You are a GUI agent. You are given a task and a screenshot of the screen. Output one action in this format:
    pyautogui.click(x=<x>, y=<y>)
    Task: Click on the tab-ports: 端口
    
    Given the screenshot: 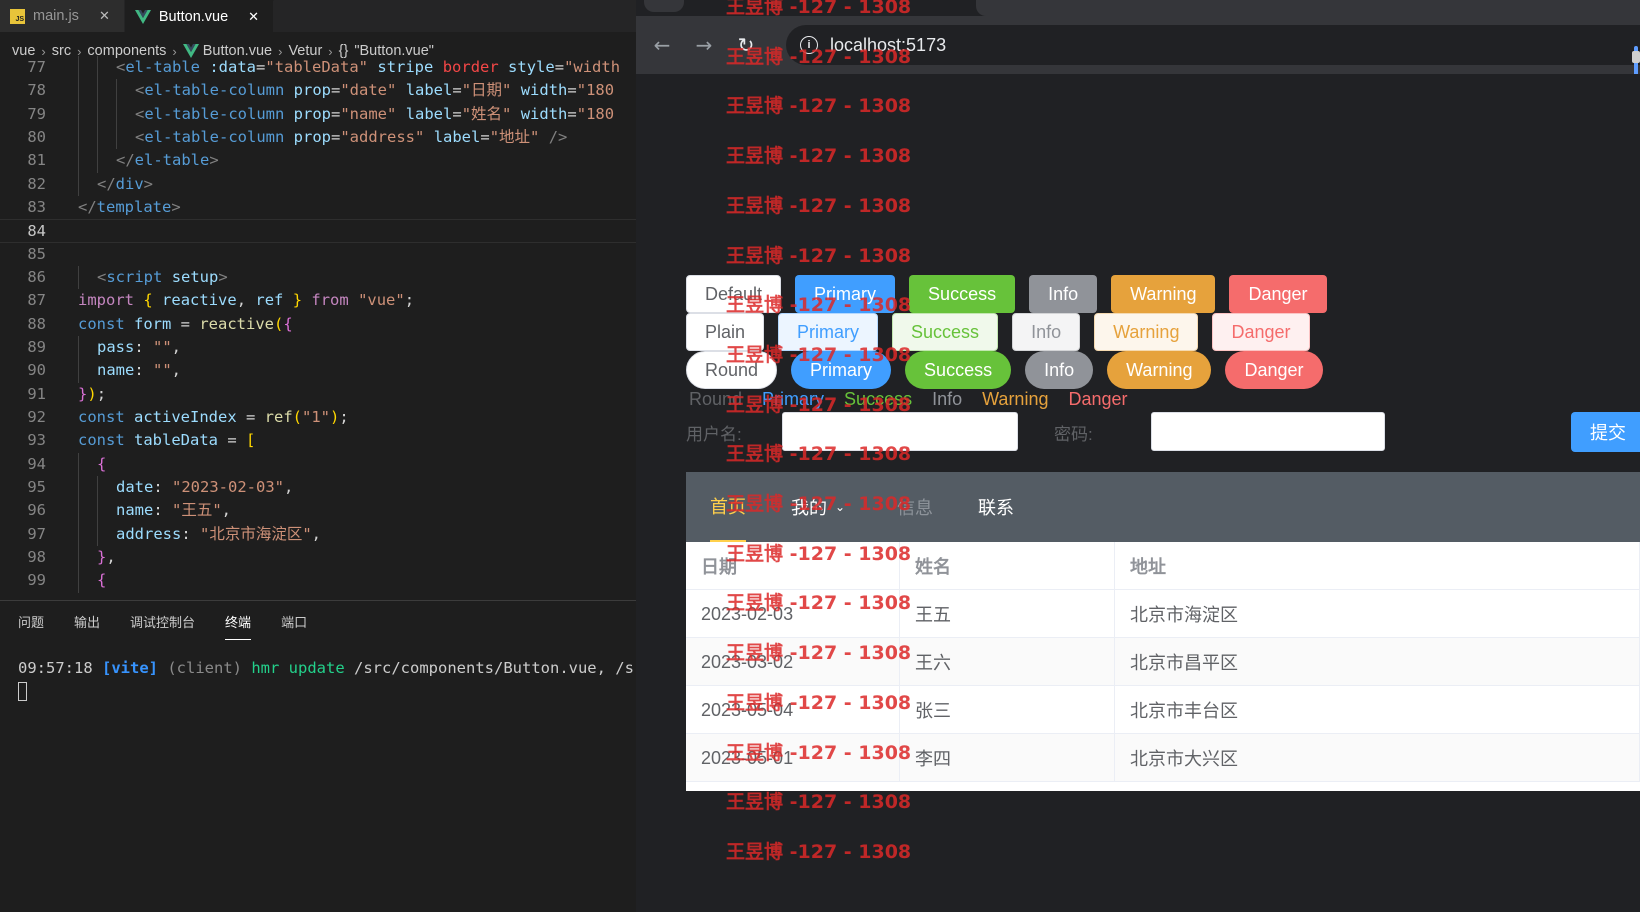 What is the action you would take?
    pyautogui.click(x=294, y=621)
    